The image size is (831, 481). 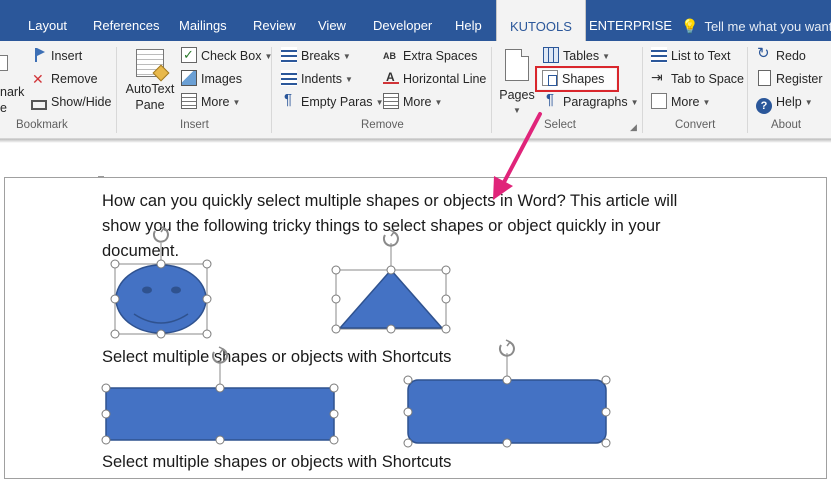 I want to click on smiley-shape, so click(x=161, y=299).